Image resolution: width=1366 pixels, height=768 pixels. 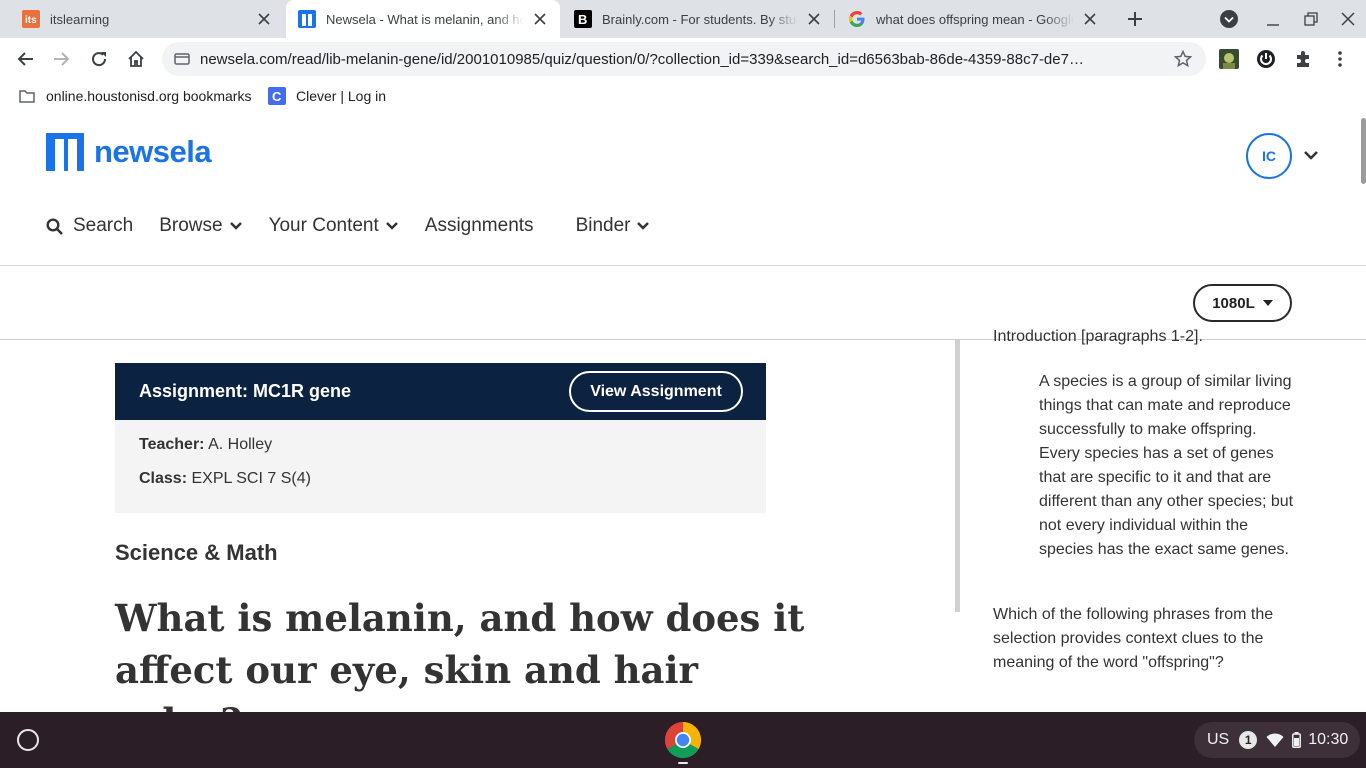 I want to click on quote-border, so click(x=957, y=476).